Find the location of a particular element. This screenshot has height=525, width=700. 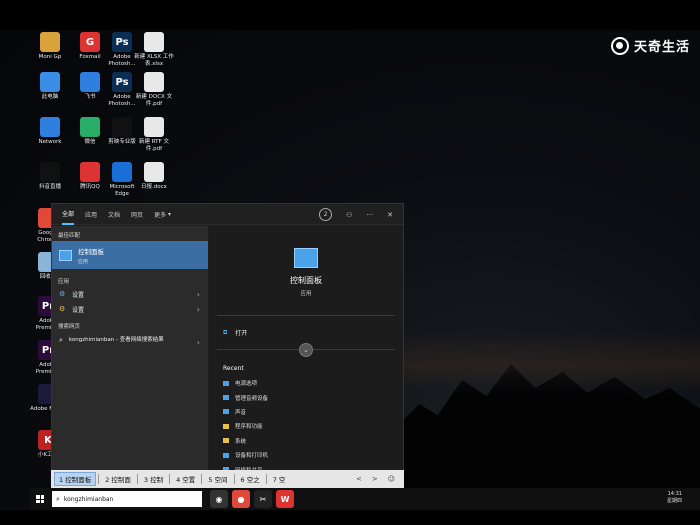

ime-candidate: 3 控制 is located at coordinates (153, 479).